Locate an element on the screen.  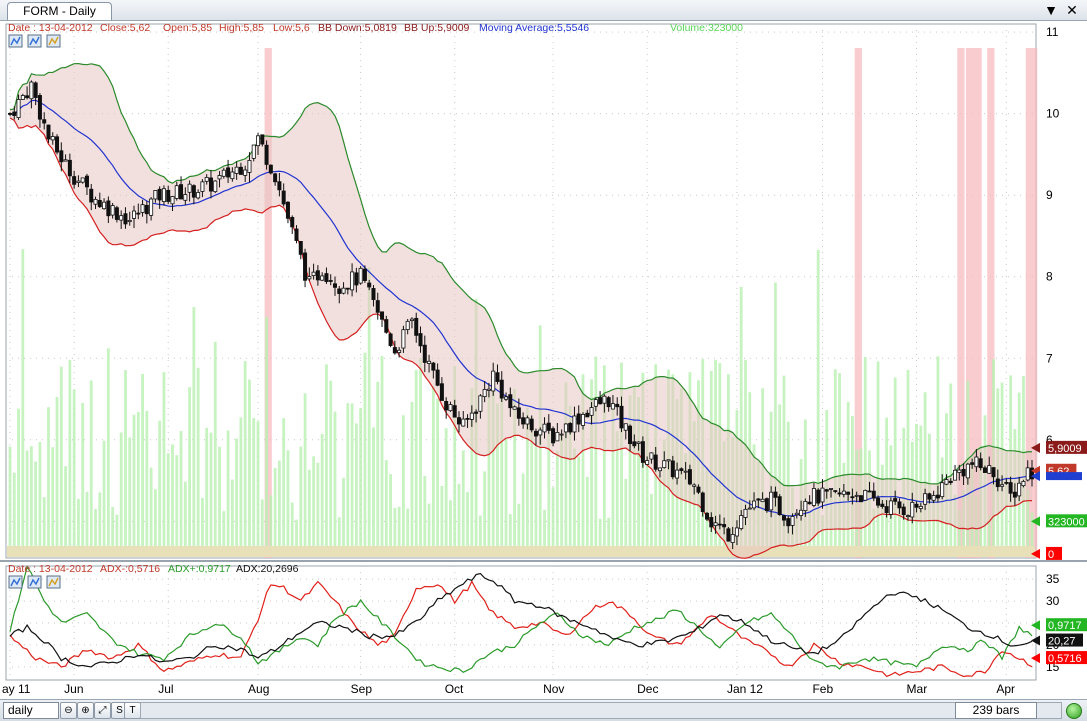
close-icon: ✕ is located at coordinates (1072, 10).